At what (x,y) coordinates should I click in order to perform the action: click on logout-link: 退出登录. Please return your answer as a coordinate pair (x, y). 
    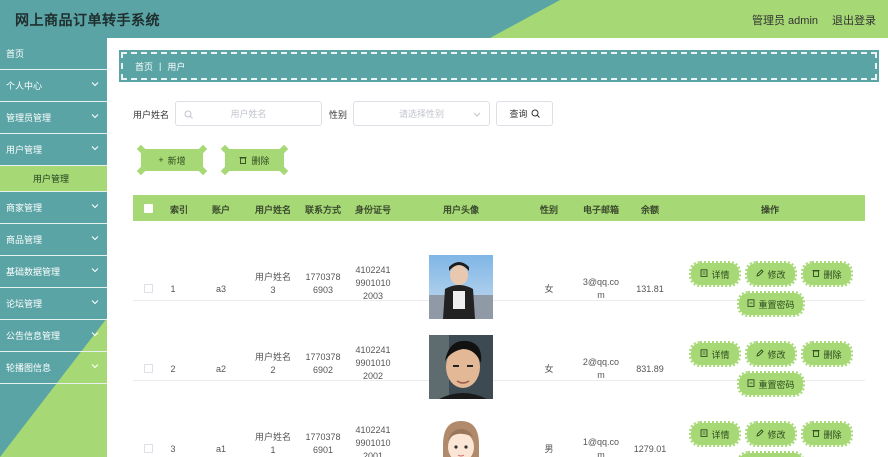
    Looking at the image, I should click on (854, 20).